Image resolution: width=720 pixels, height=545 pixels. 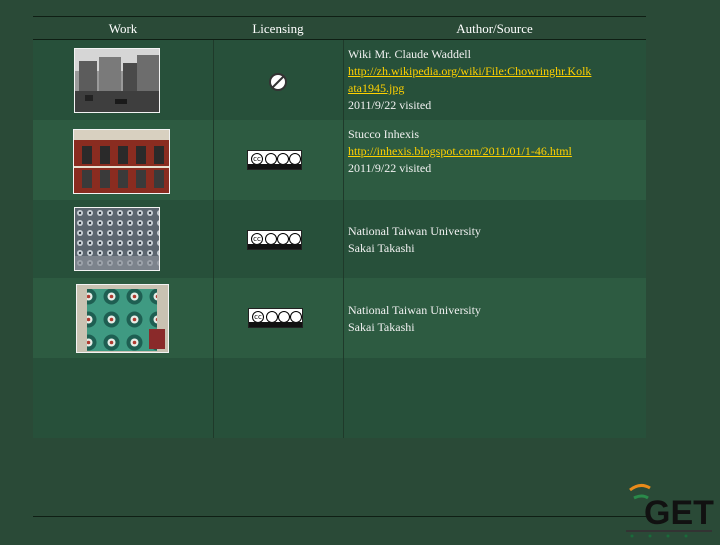 What do you see at coordinates (339, 16) in the screenshot?
I see `table-top-rule` at bounding box center [339, 16].